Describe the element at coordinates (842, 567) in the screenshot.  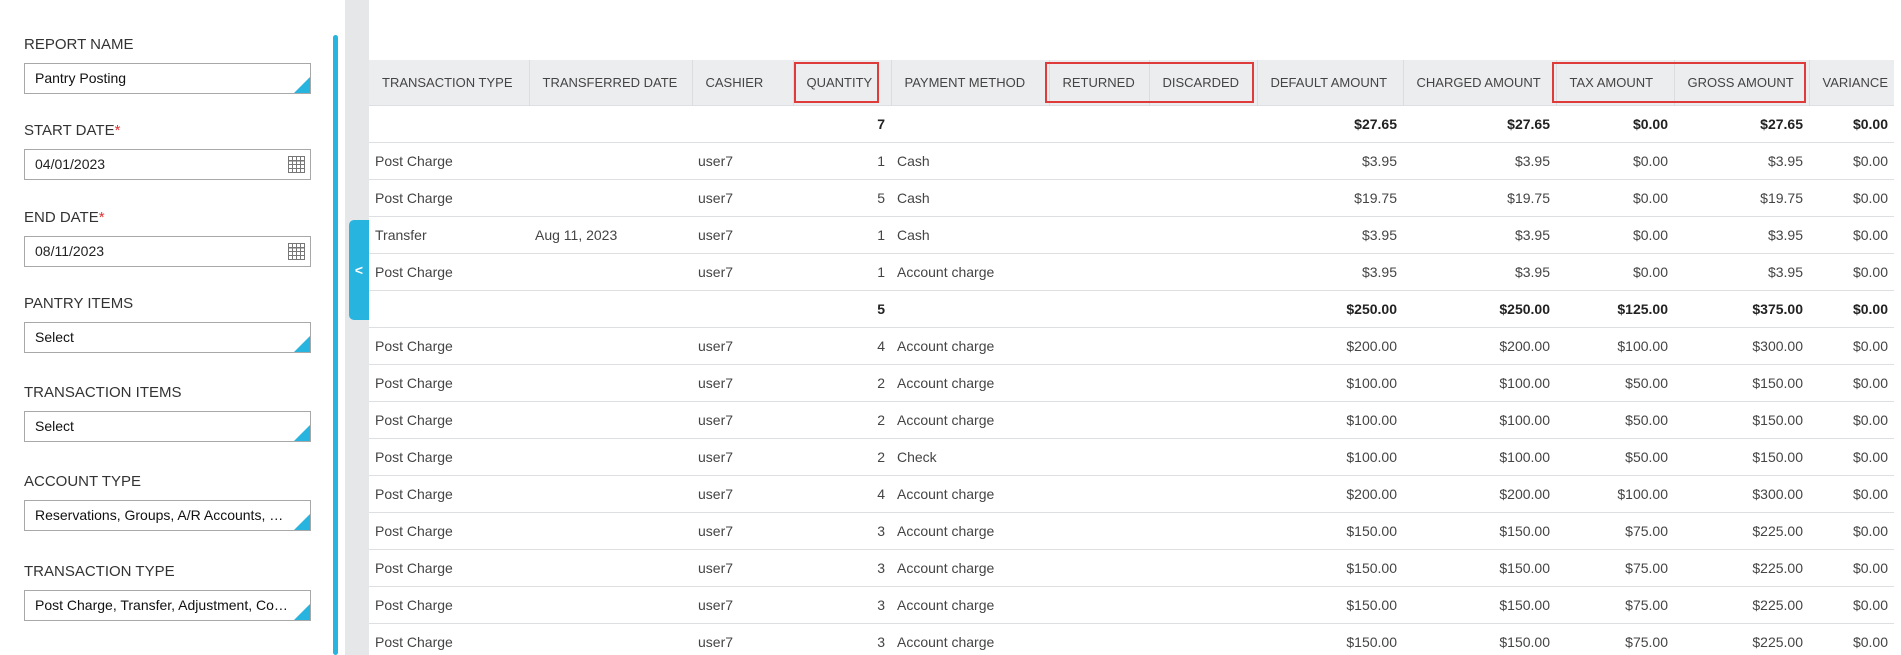
I see `table-cell: 3` at that location.